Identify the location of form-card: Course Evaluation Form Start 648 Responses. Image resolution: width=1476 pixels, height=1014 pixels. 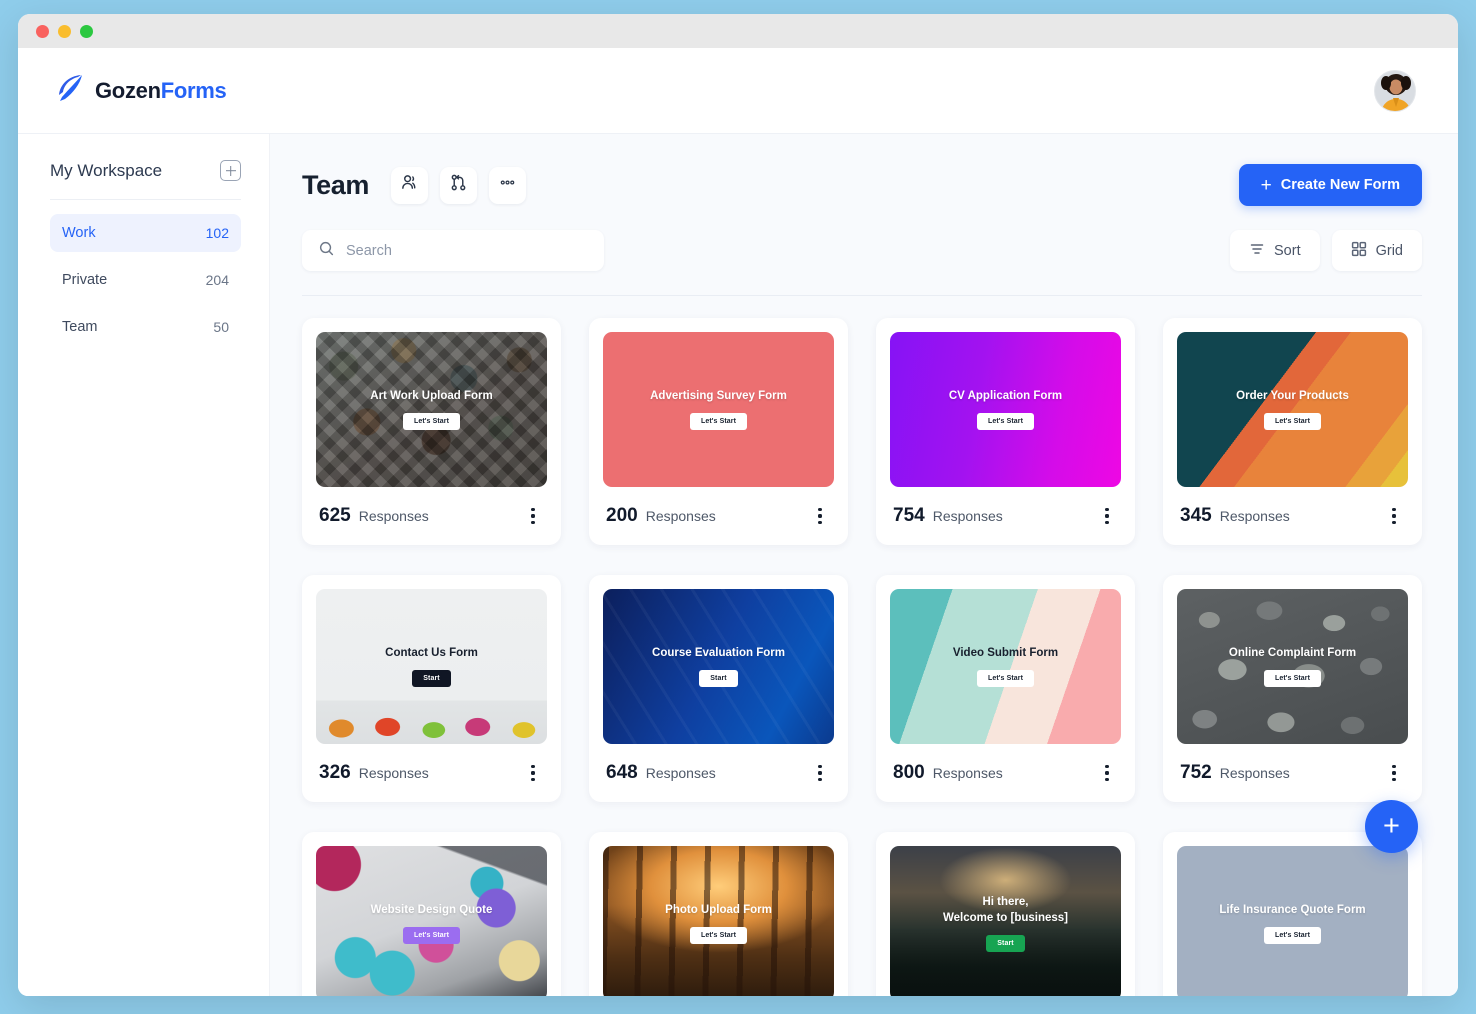
(718, 688).